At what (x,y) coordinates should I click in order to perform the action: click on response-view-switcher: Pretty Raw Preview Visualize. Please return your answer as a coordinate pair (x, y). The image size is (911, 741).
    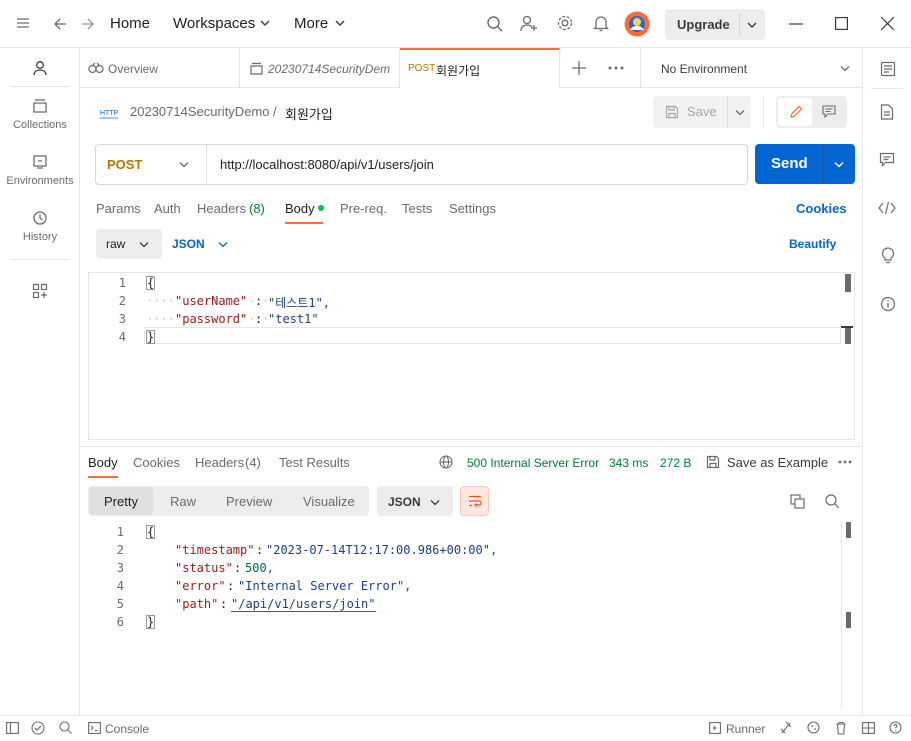
    Looking at the image, I should click on (228, 501).